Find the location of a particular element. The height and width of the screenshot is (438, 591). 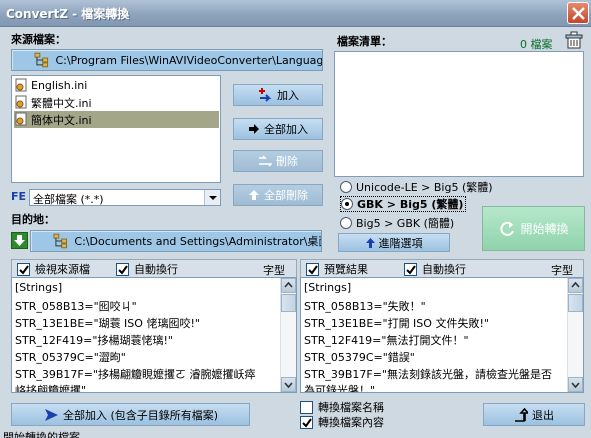

convert-contents-label: 轉換檔案內容 is located at coordinates (351, 422).